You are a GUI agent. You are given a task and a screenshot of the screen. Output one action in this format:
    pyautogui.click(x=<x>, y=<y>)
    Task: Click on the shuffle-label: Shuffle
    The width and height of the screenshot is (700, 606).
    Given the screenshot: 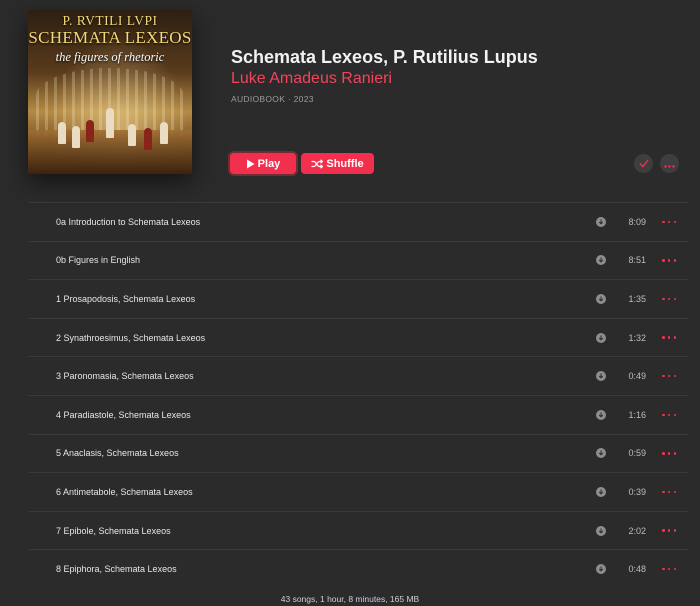 What is the action you would take?
    pyautogui.click(x=345, y=163)
    